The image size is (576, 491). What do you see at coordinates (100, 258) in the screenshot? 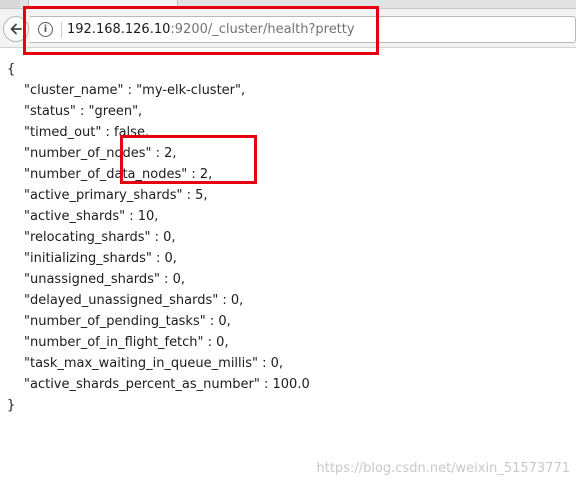
I see `json-line-initializing-shards: "initializing_shards" : 0,` at bounding box center [100, 258].